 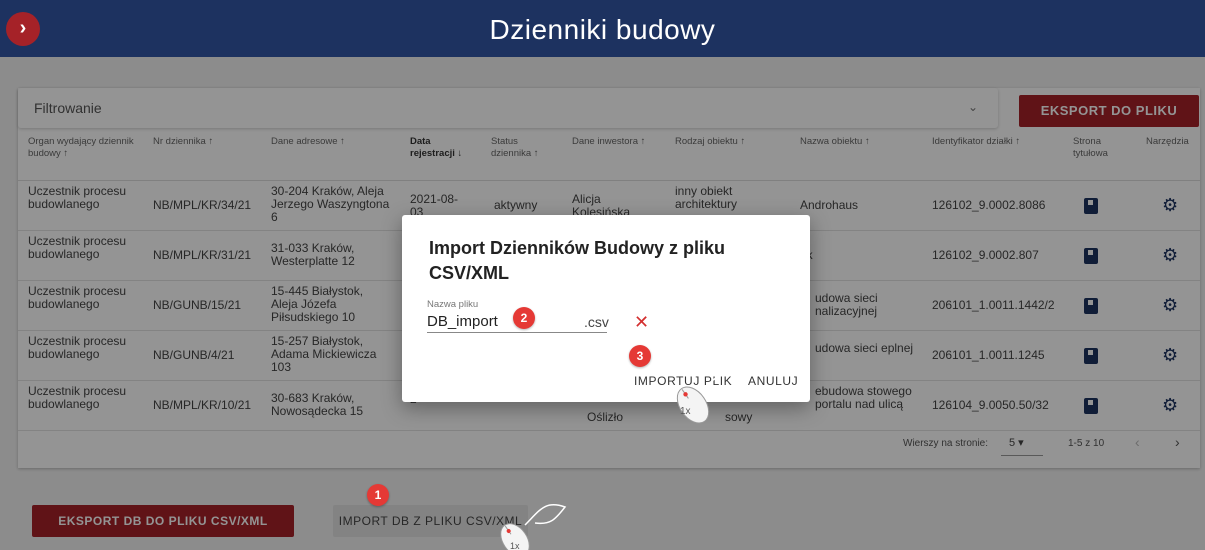 What do you see at coordinates (378, 495) in the screenshot?
I see `step-marker-1: 1` at bounding box center [378, 495].